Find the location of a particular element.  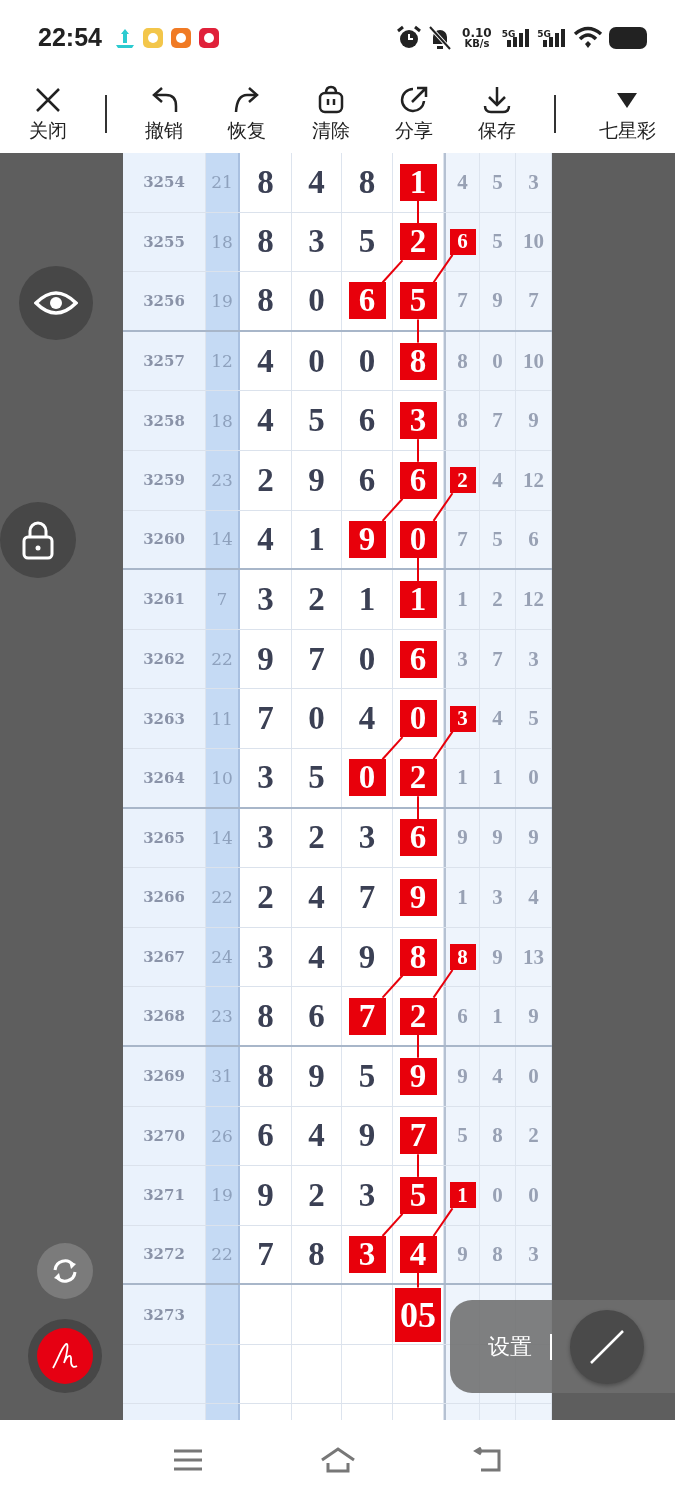

issue-cell: 3256 is located at coordinates (164, 301).